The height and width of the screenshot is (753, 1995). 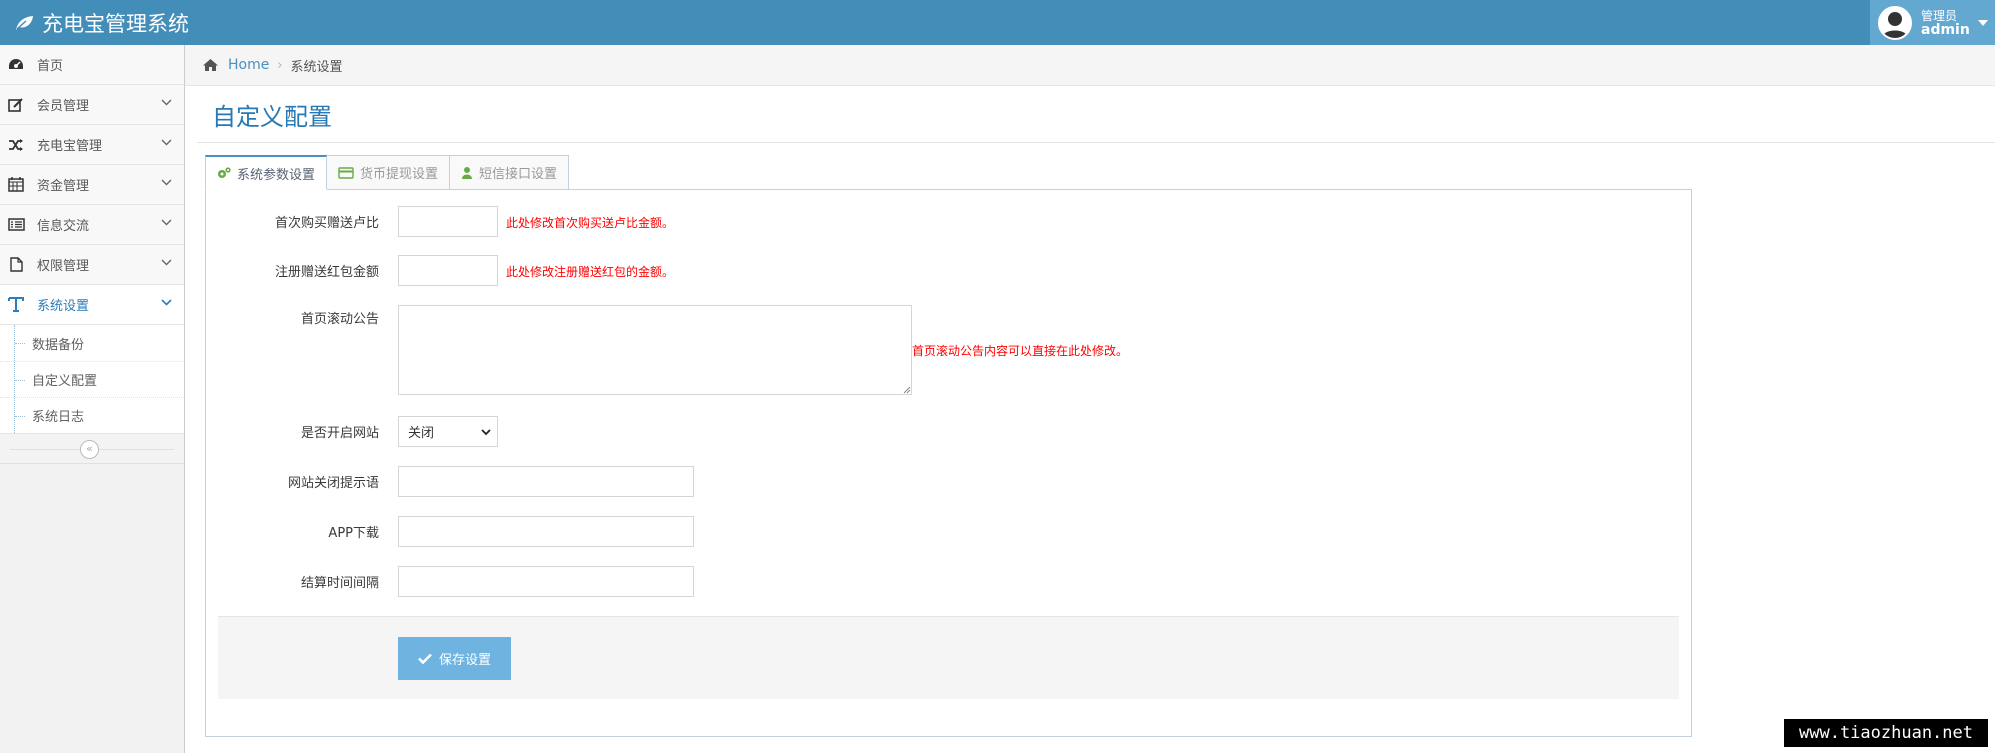 What do you see at coordinates (997, 22) in the screenshot?
I see `navbar: 充电宝管理系统 管理员 admin` at bounding box center [997, 22].